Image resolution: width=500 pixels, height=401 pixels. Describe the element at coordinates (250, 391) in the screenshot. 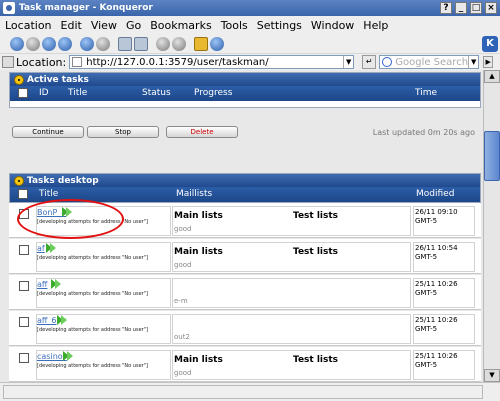

I see `status-bar` at that location.